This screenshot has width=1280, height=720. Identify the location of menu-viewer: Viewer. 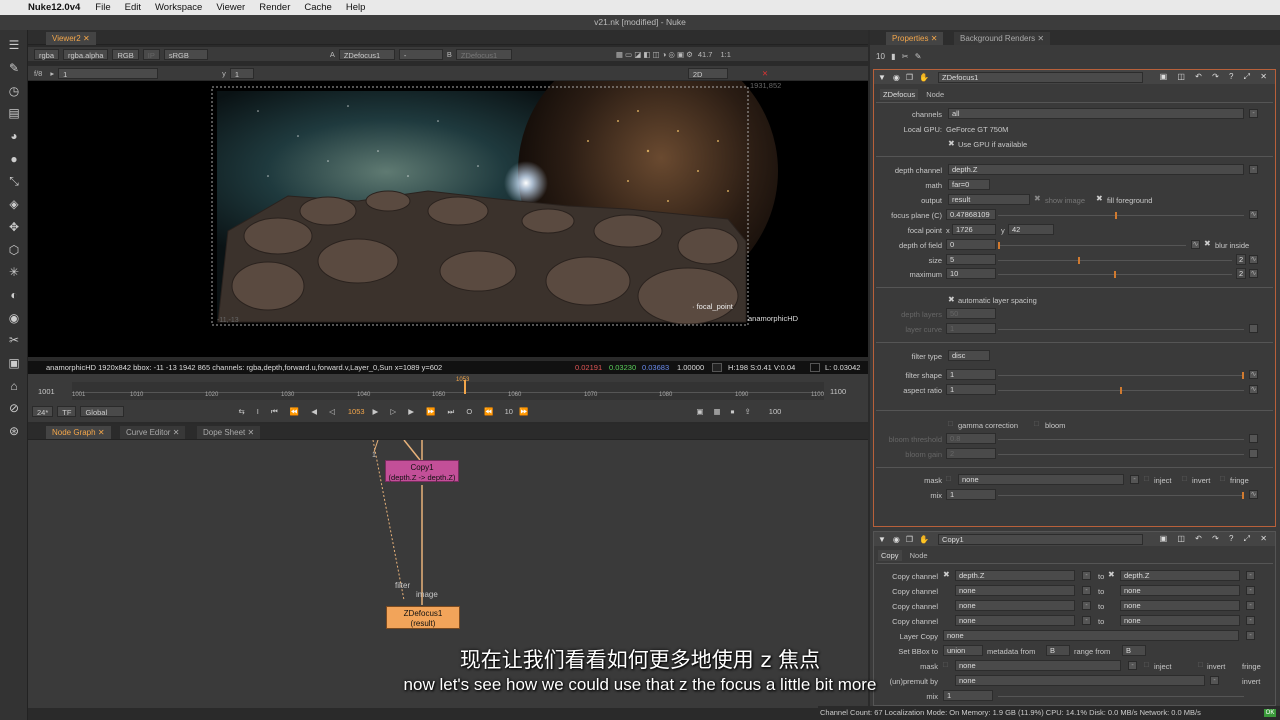
(230, 7).